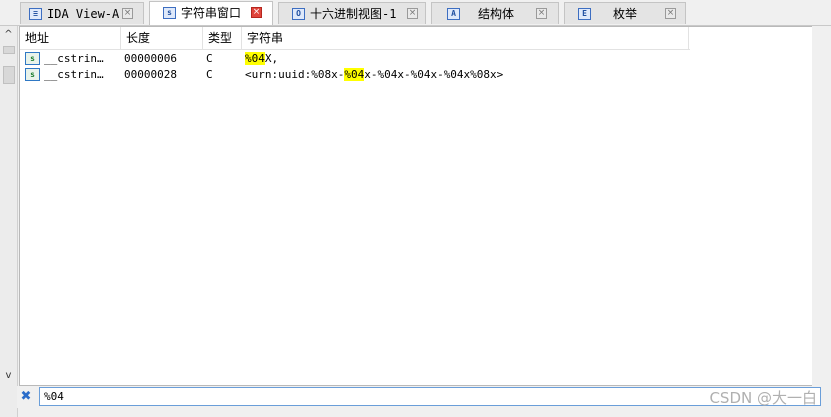  I want to click on column-string: 字符串, so click(465, 38).